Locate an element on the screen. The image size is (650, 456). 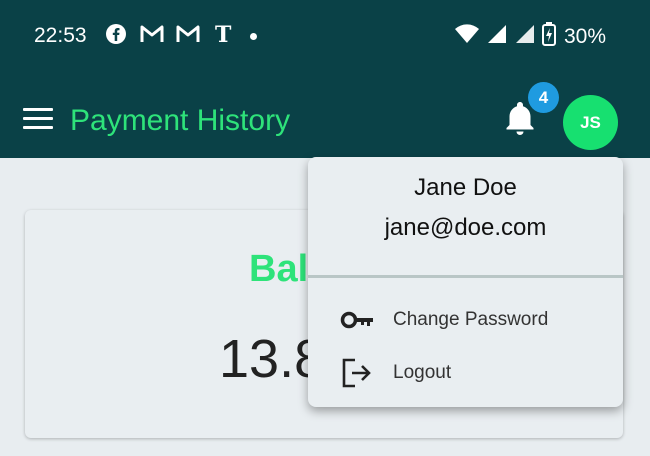
logout-icon is located at coordinates (357, 373).